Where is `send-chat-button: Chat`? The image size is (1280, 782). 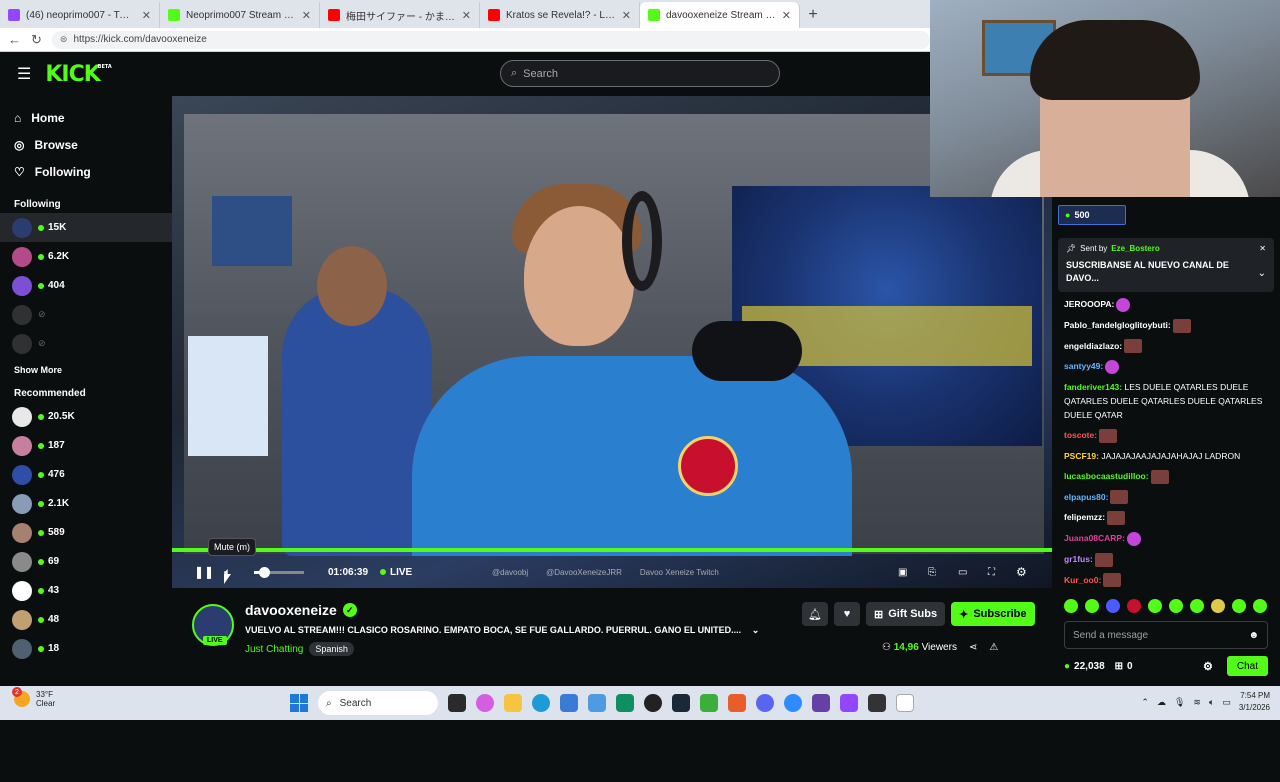
send-chat-button: Chat is located at coordinates (1247, 666).